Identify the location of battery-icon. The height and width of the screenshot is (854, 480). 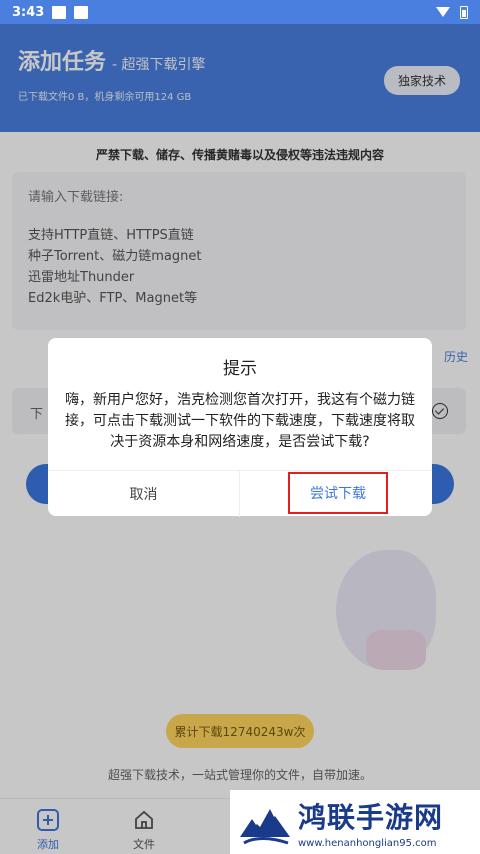
(464, 12).